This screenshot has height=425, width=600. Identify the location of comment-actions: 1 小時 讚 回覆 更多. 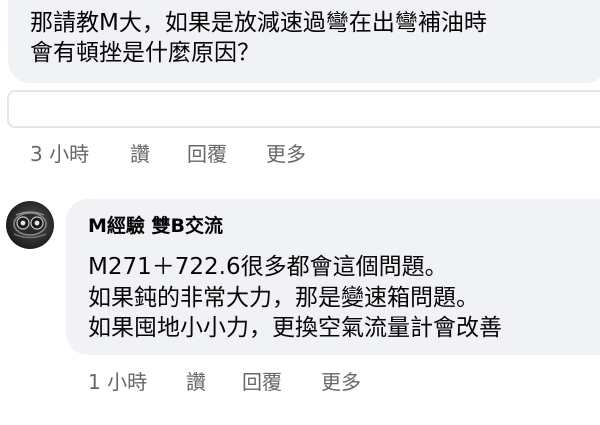
(224, 380).